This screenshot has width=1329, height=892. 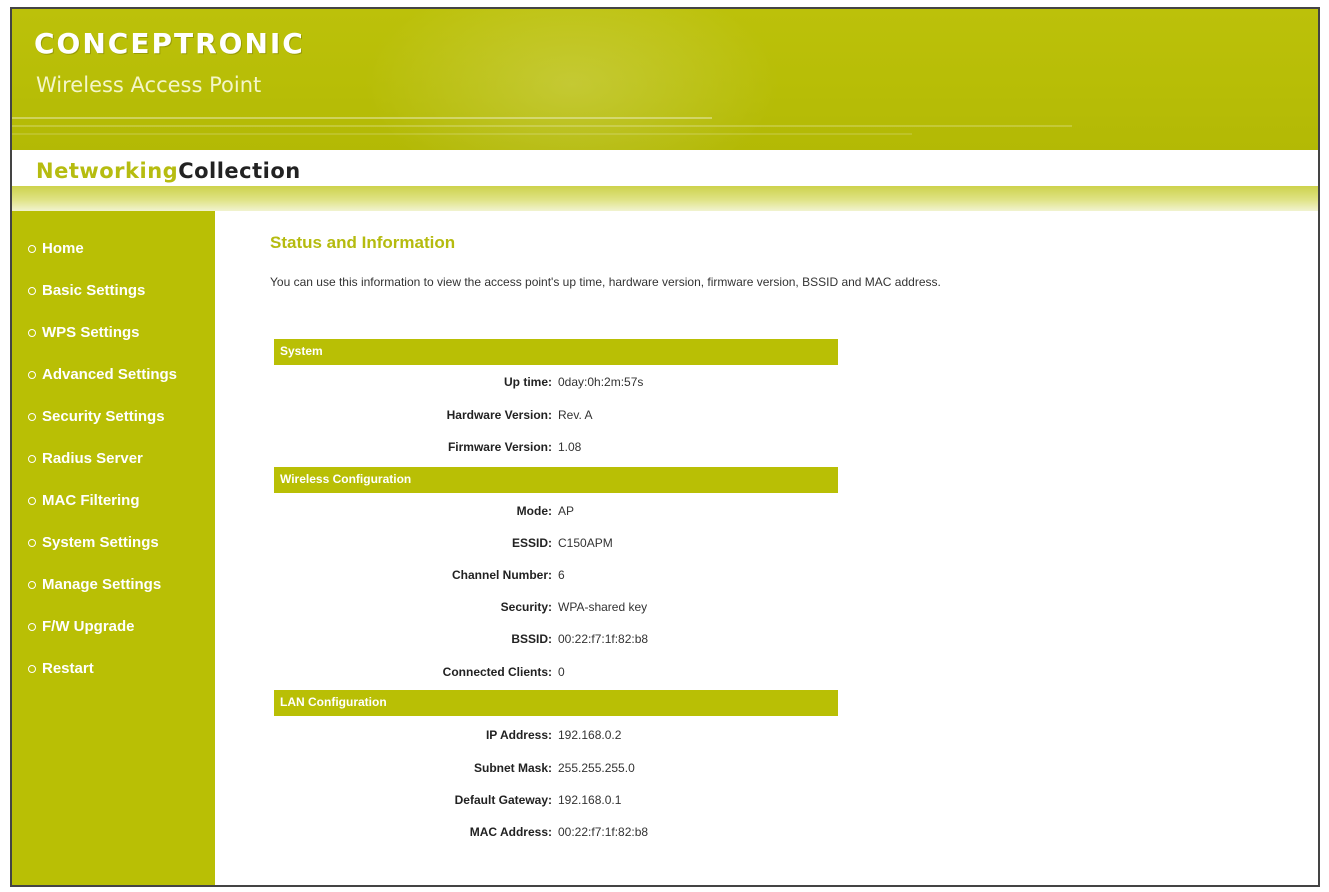 I want to click on section-header-system: System, so click(x=556, y=352).